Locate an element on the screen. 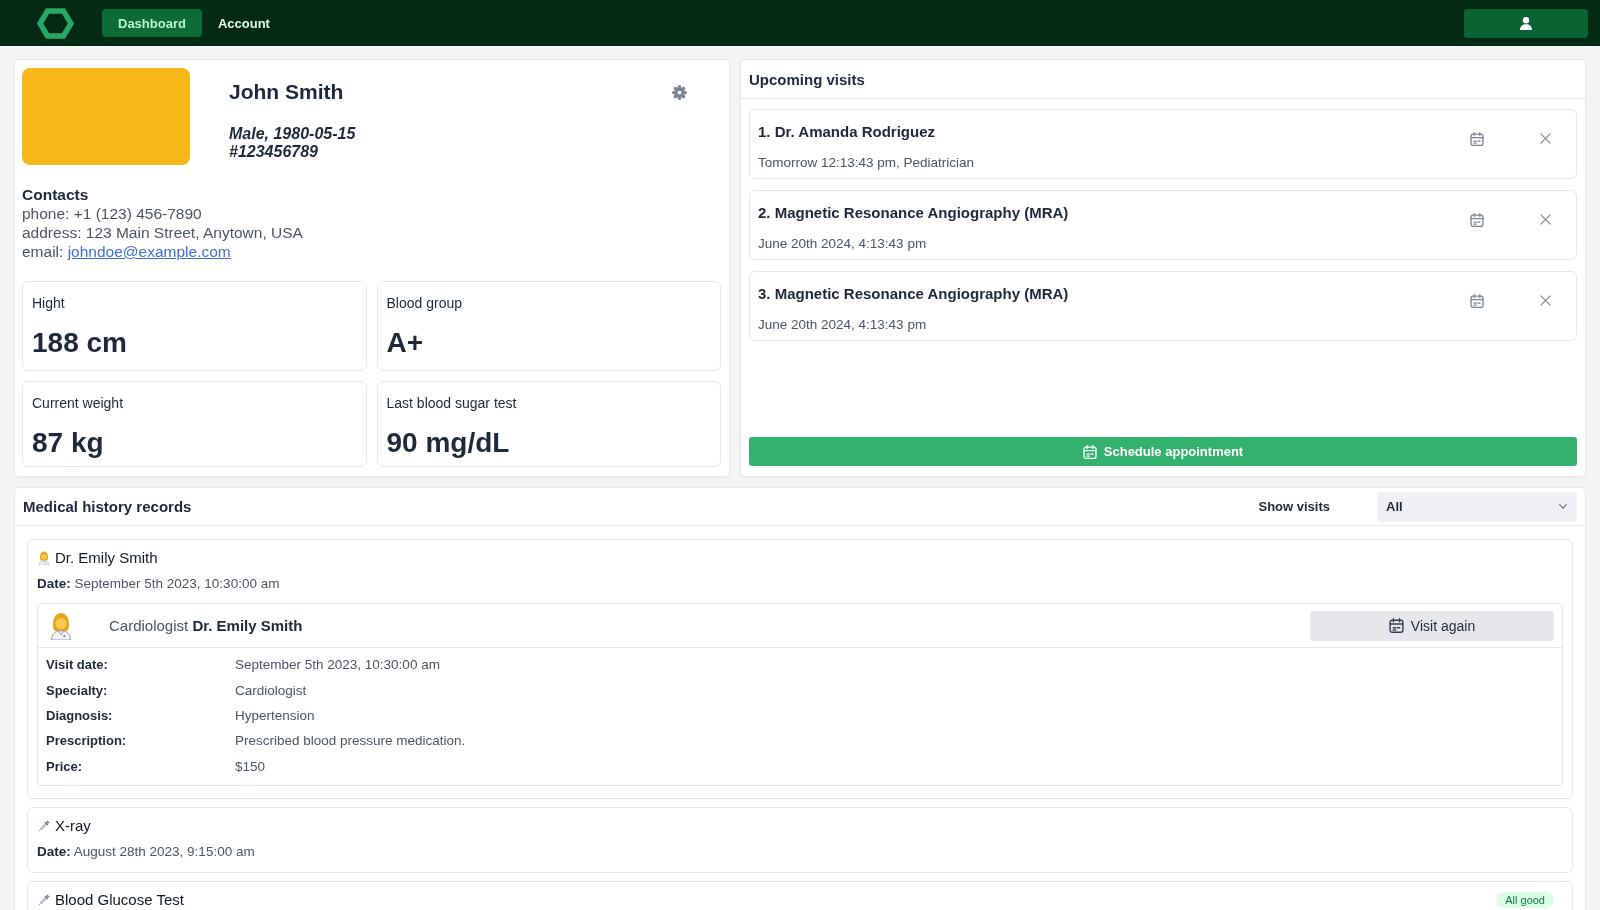  contact-line: phone: +1 (123) 456-7890 is located at coordinates (112, 213).